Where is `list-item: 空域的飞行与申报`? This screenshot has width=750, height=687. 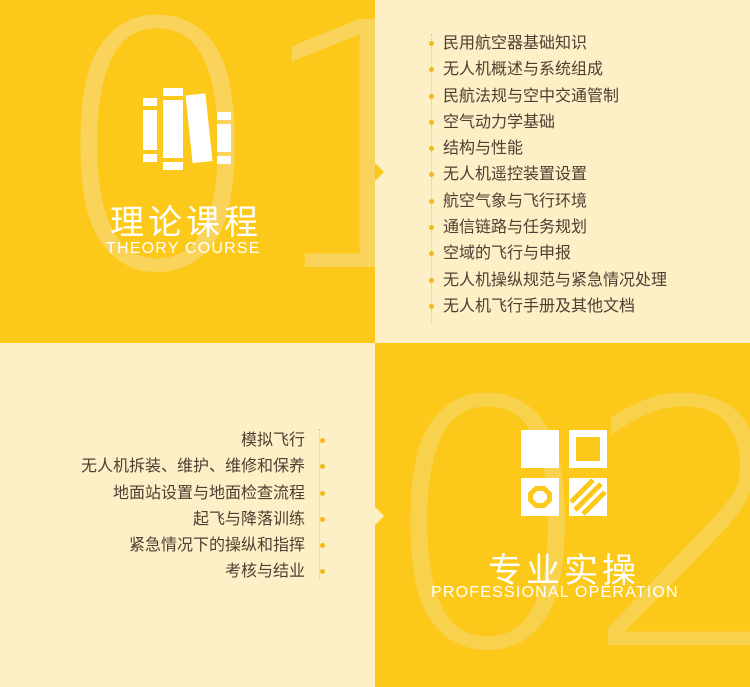
list-item: 空域的飞行与申报 is located at coordinates (548, 253).